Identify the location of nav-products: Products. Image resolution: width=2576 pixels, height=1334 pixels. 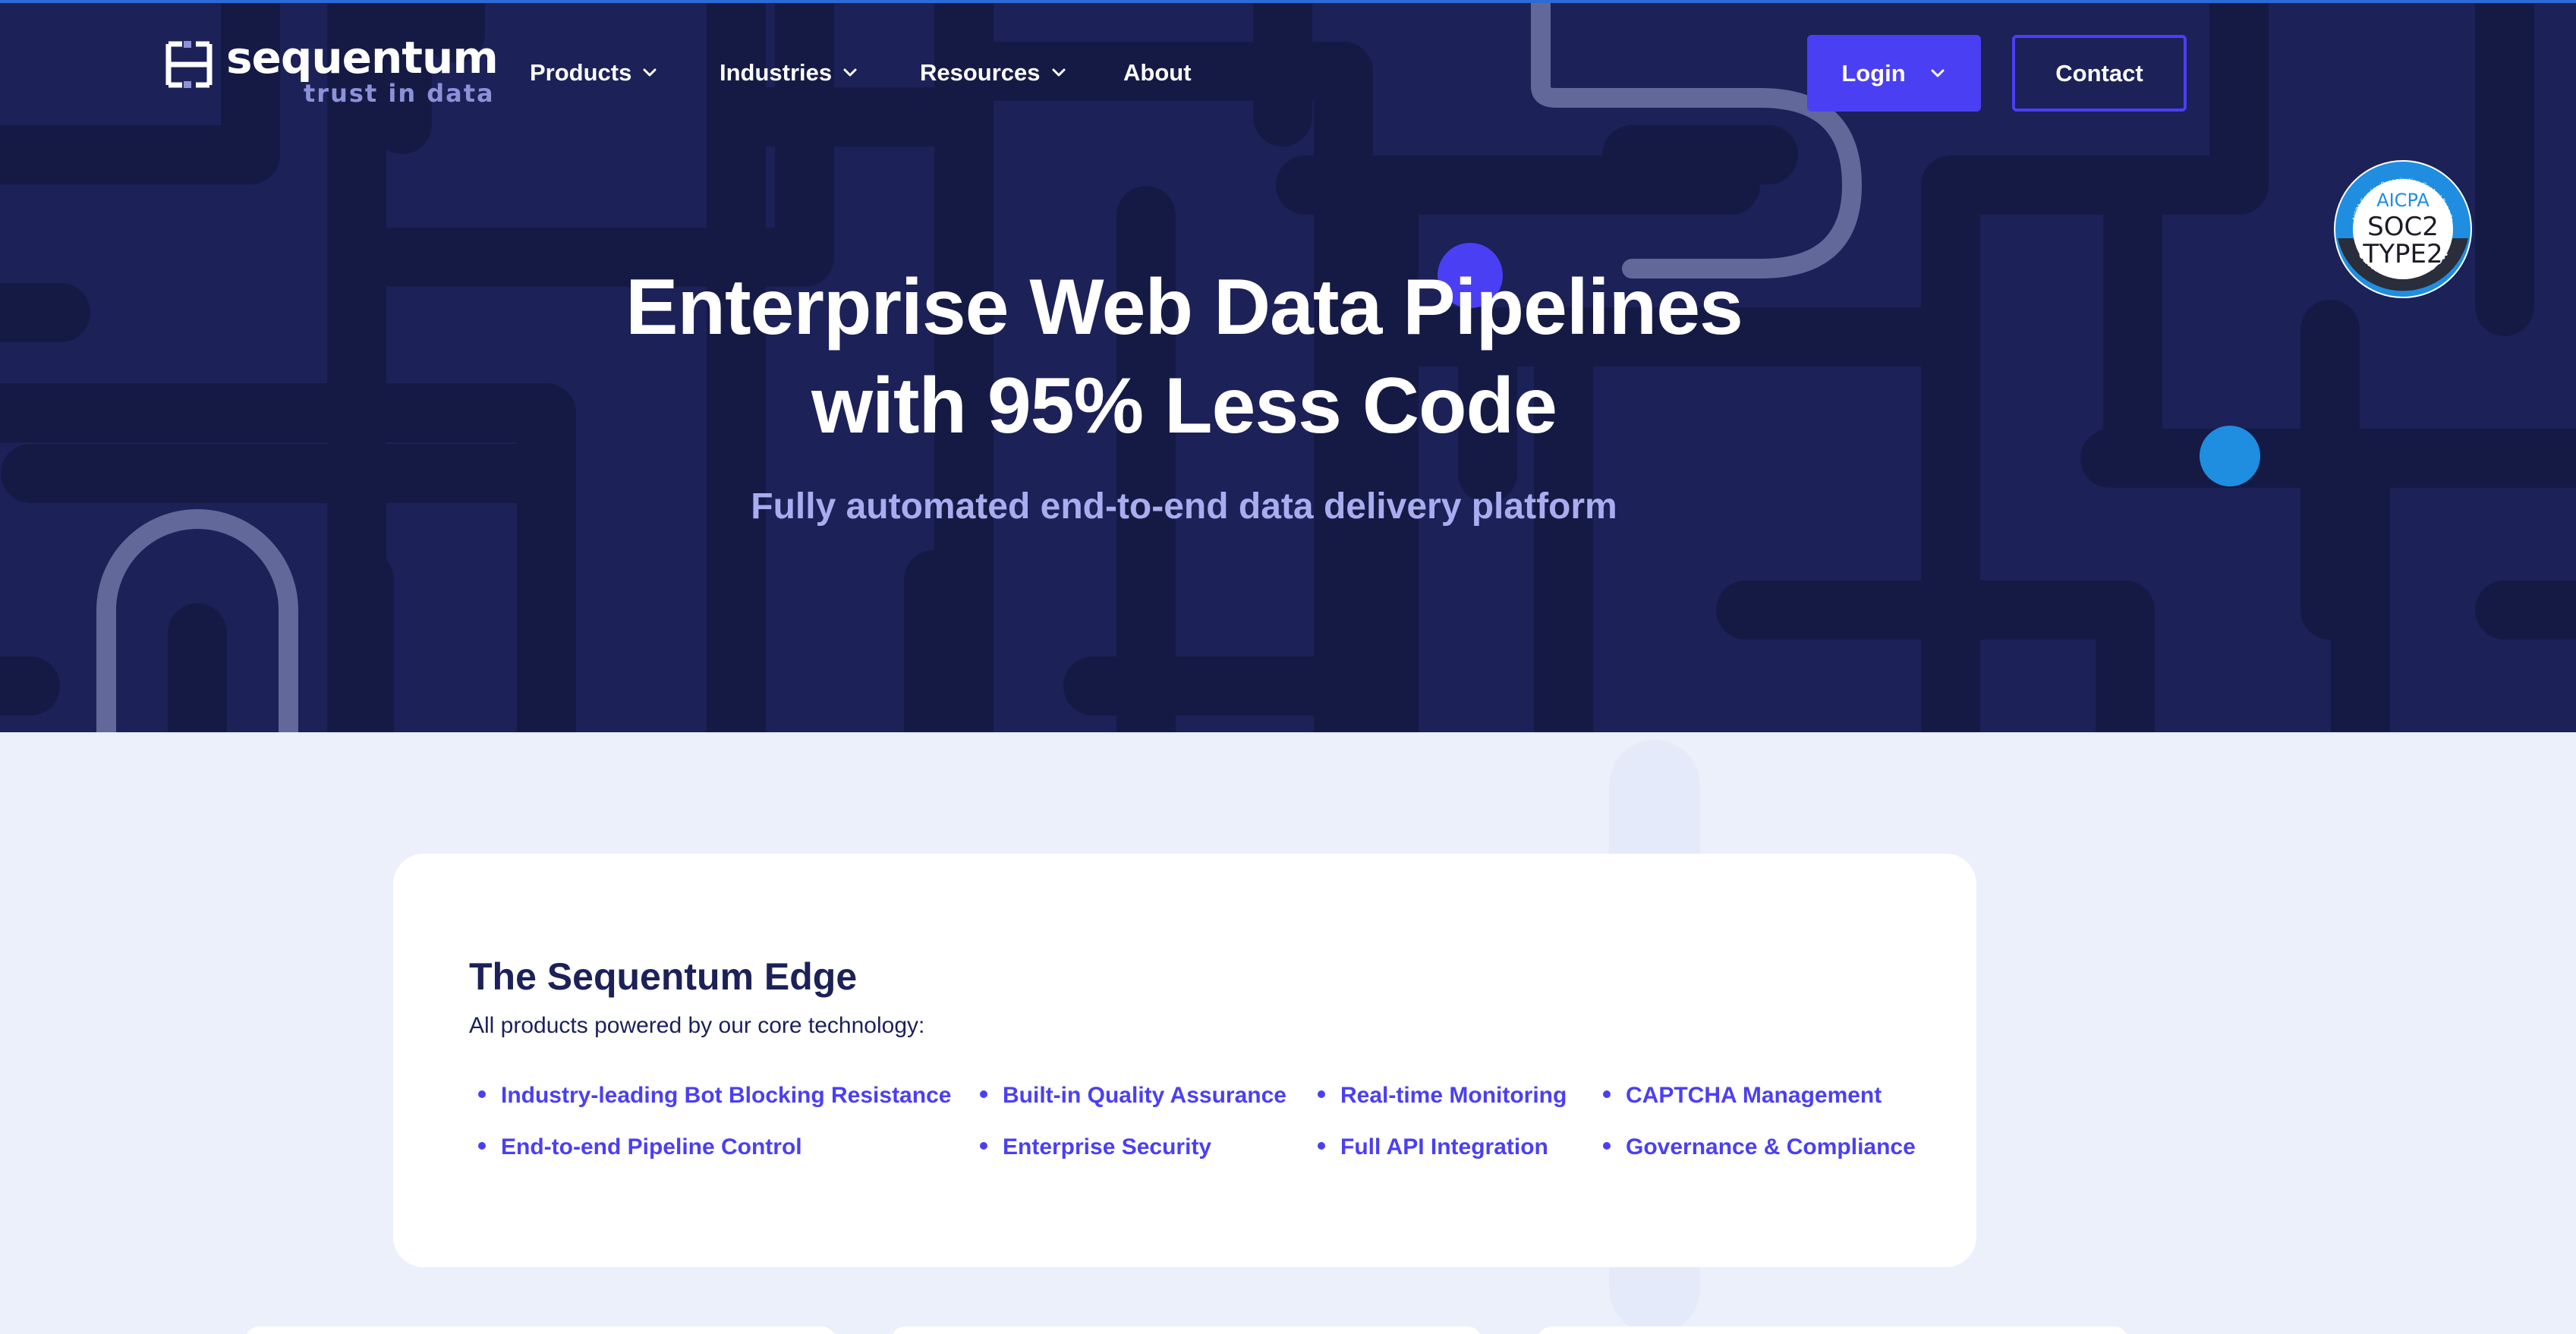
(594, 73).